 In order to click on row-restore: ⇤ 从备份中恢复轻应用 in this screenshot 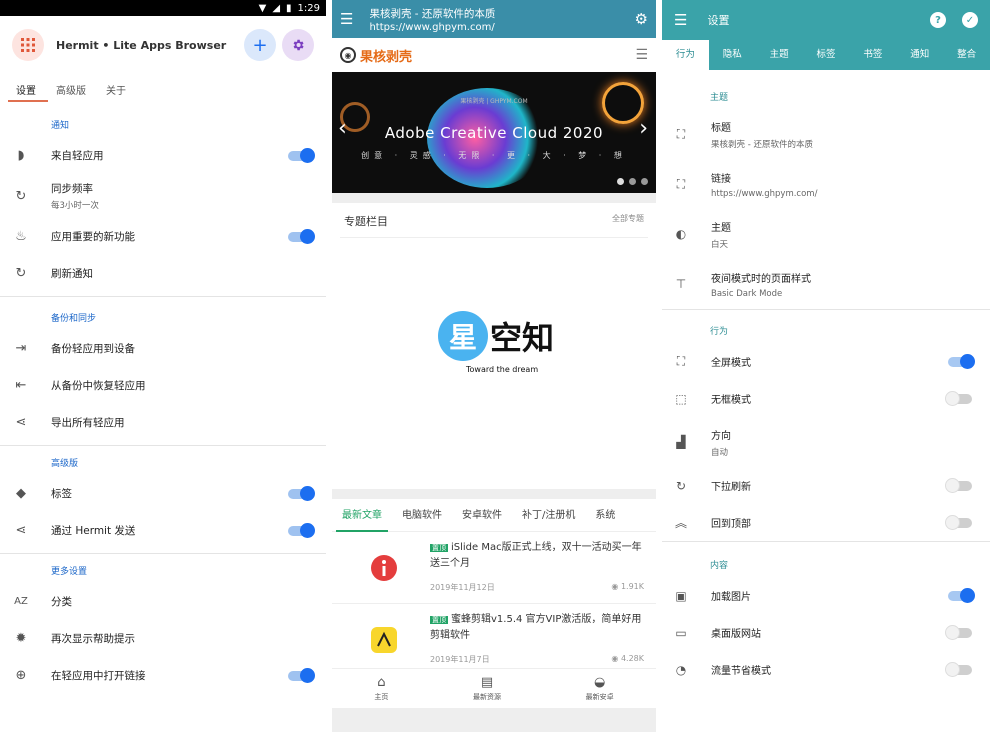, I will do `click(163, 385)`.